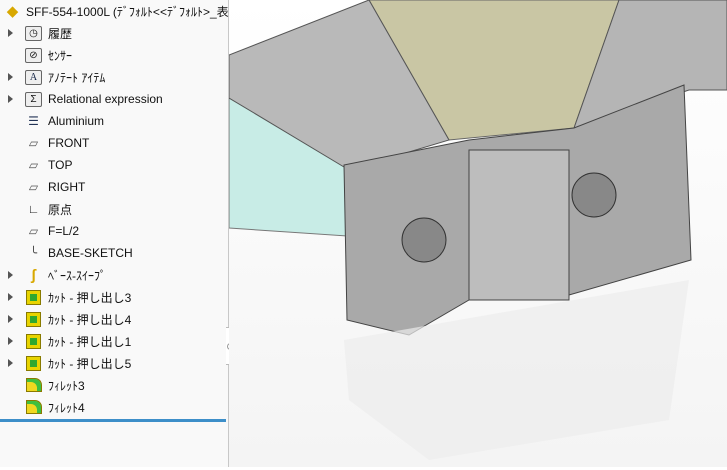 Image resolution: width=727 pixels, height=470 pixels. Describe the element at coordinates (67, 187) in the screenshot. I see `tree-item-label: RIGHT` at that location.